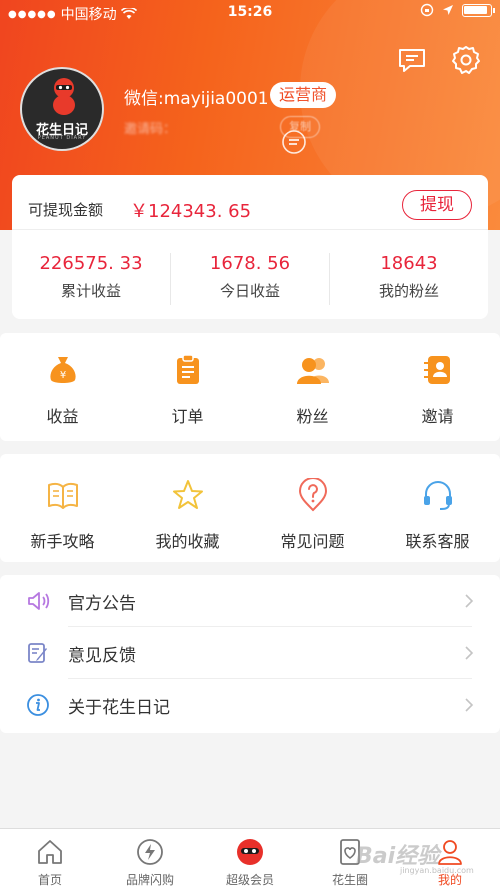 The height and width of the screenshot is (889, 500). Describe the element at coordinates (90, 291) in the screenshot. I see `stat-label: 累计收益` at that location.